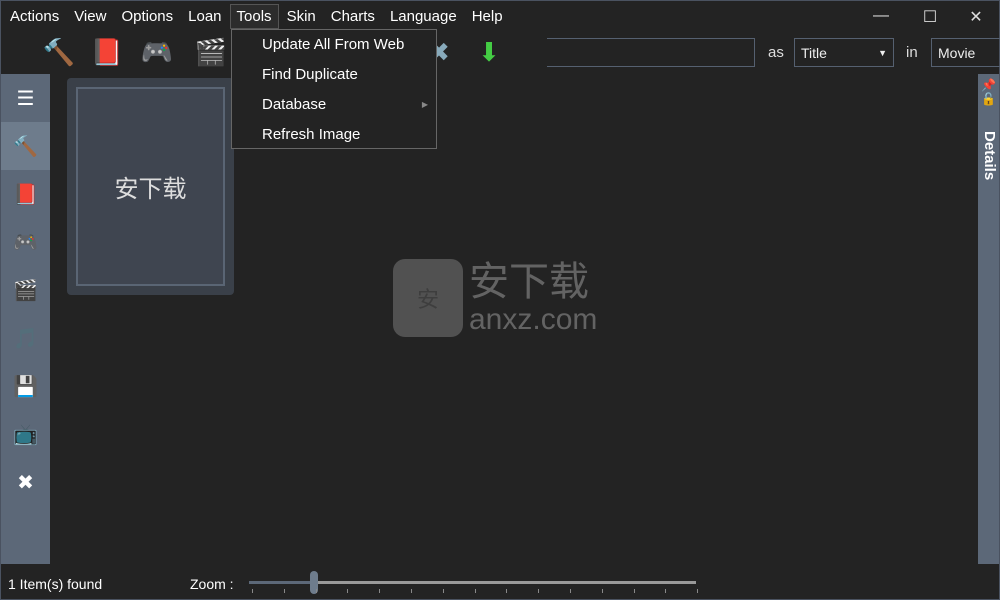 The width and height of the screenshot is (1000, 600). What do you see at coordinates (424, 104) in the screenshot?
I see `chevron-right-icon: ▶` at bounding box center [424, 104].